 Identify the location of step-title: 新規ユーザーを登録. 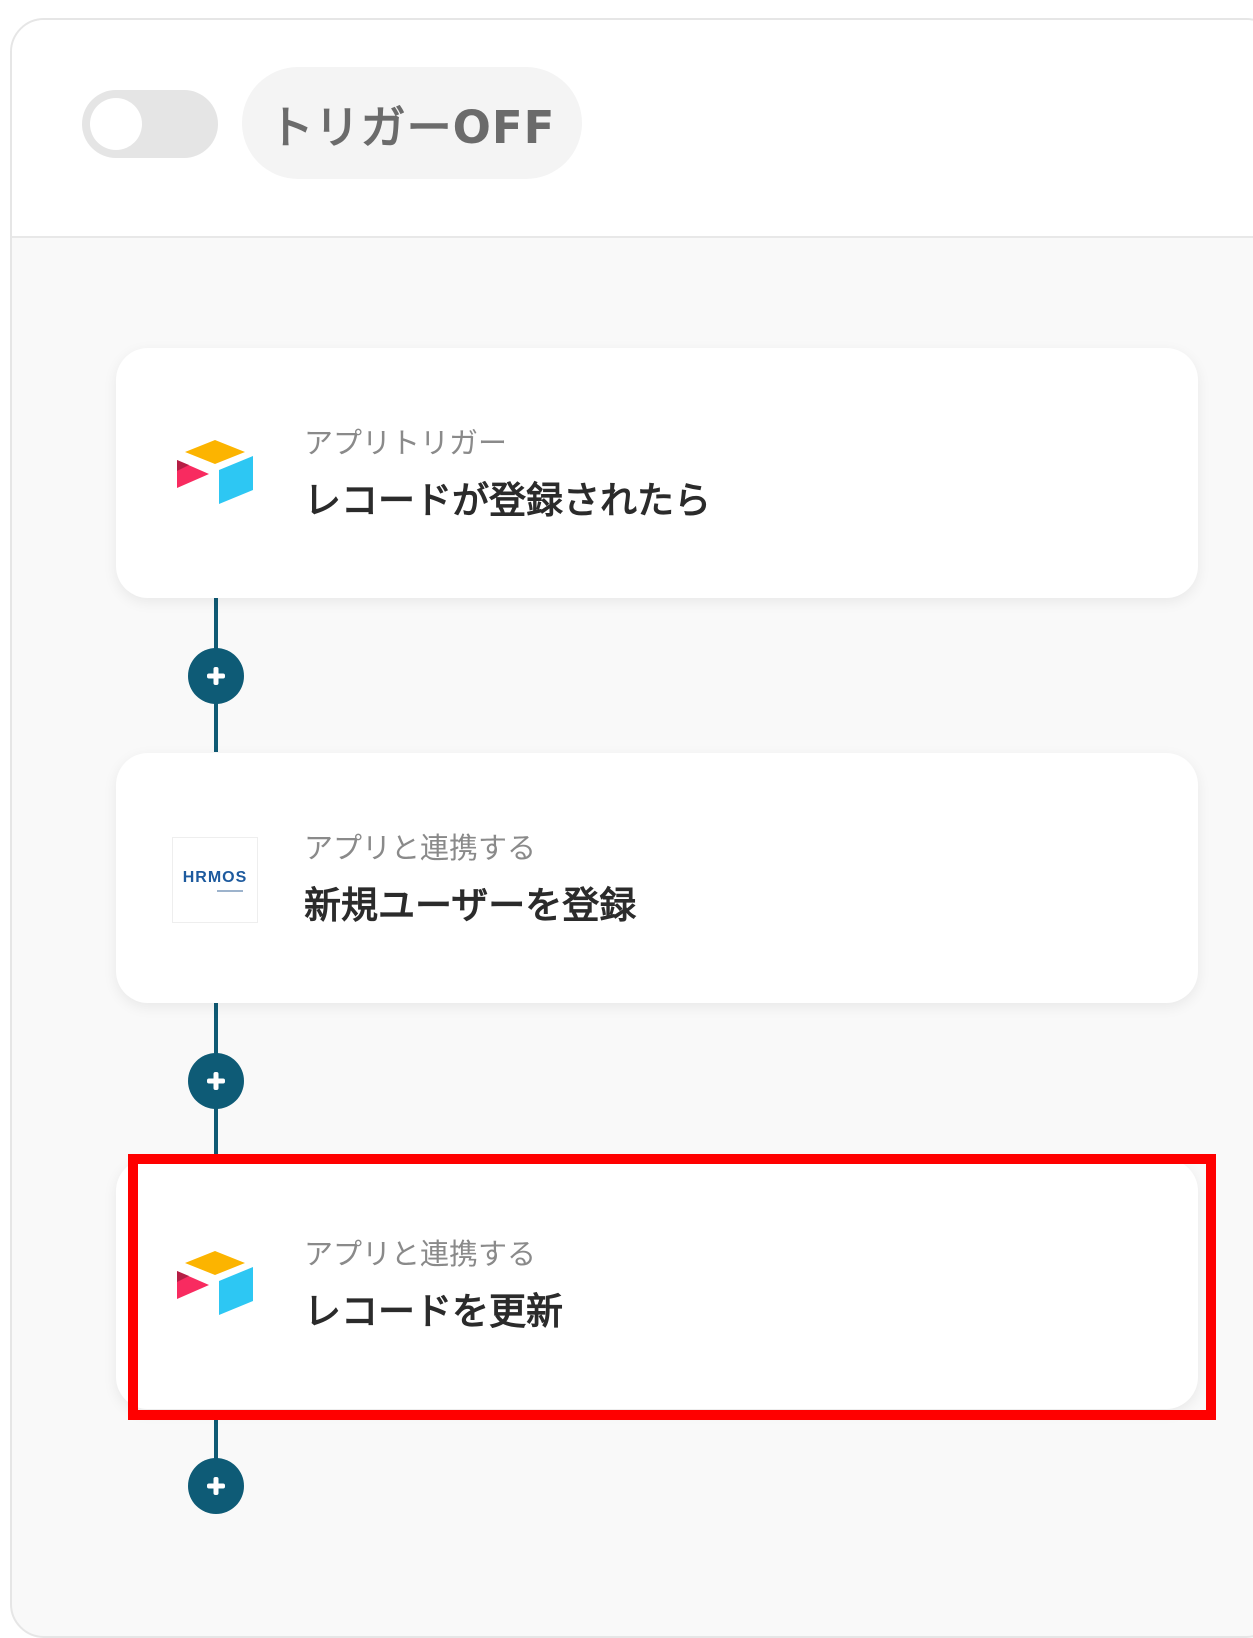
(470, 905).